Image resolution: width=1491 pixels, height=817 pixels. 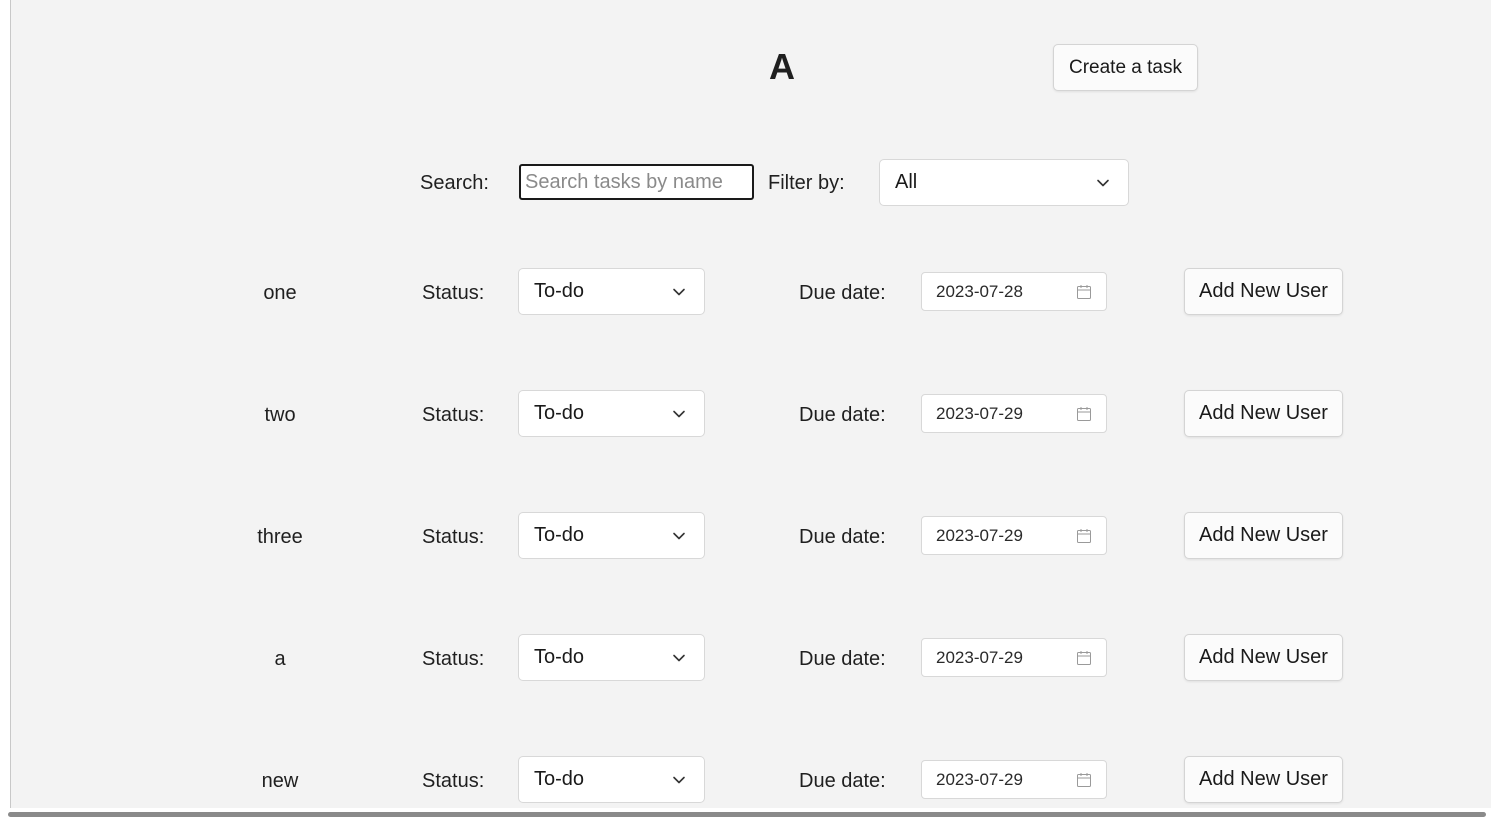 I want to click on due-date-input: 2023-07-28, so click(x=1014, y=291).